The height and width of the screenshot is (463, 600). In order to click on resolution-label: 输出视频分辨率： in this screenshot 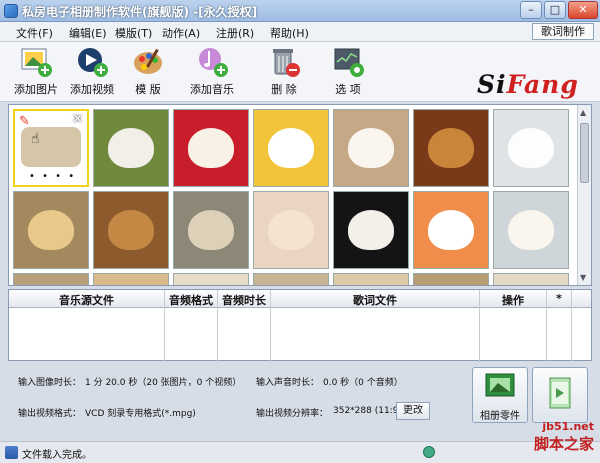, I will do `click(292, 414)`.